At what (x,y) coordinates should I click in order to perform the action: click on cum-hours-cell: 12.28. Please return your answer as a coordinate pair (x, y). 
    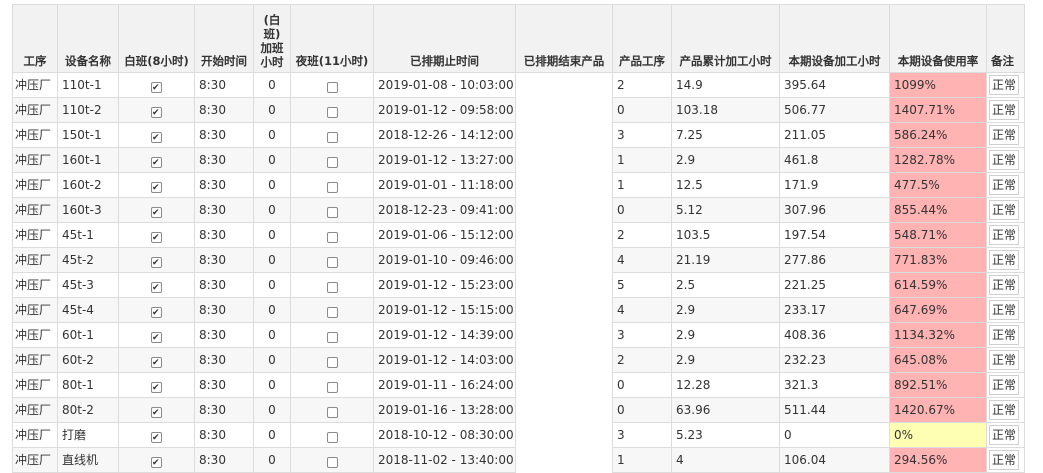
    Looking at the image, I should click on (725, 385).